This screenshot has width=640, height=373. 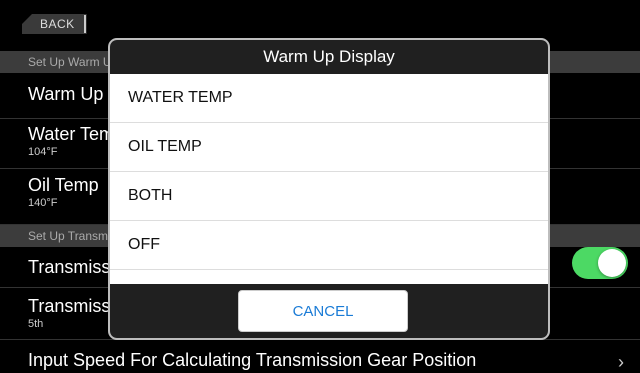 What do you see at coordinates (329, 245) in the screenshot?
I see `option-off: OFF` at bounding box center [329, 245].